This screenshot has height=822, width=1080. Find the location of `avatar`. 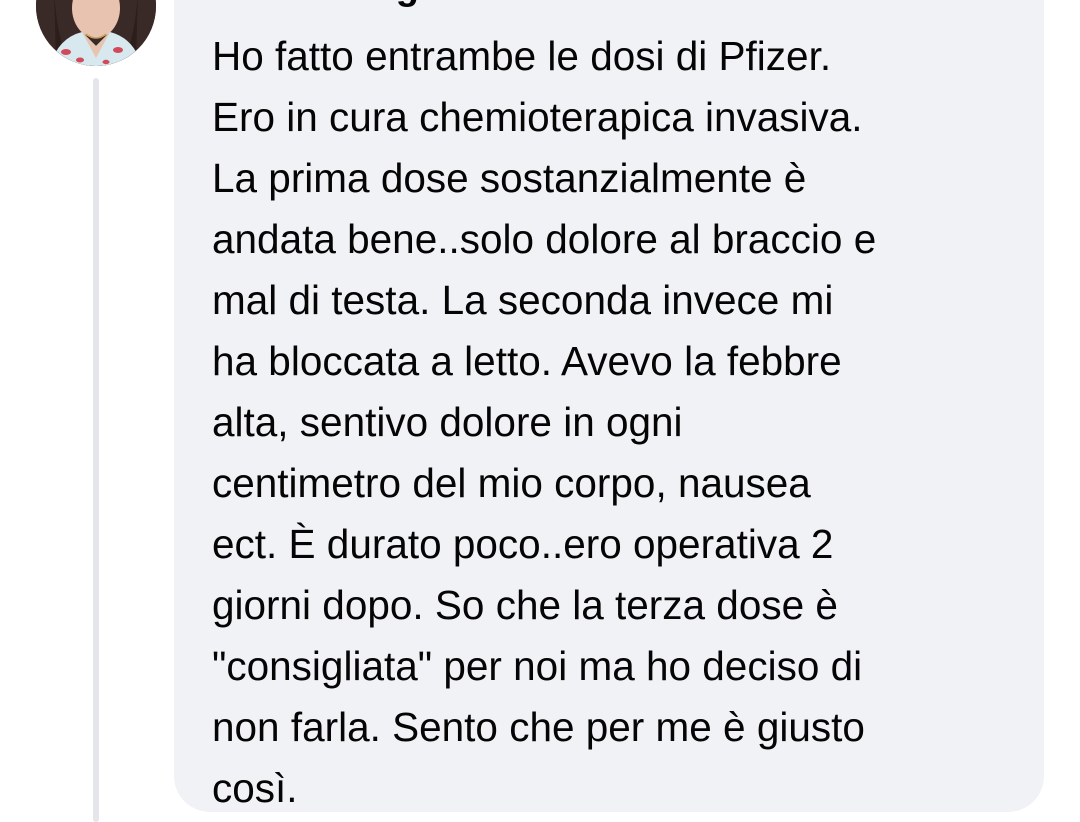

avatar is located at coordinates (96, 33).